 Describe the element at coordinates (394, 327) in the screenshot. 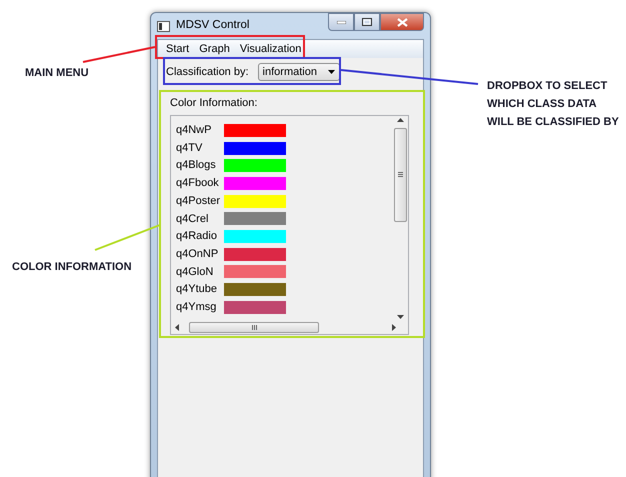

I see `scroll-right-icon` at that location.